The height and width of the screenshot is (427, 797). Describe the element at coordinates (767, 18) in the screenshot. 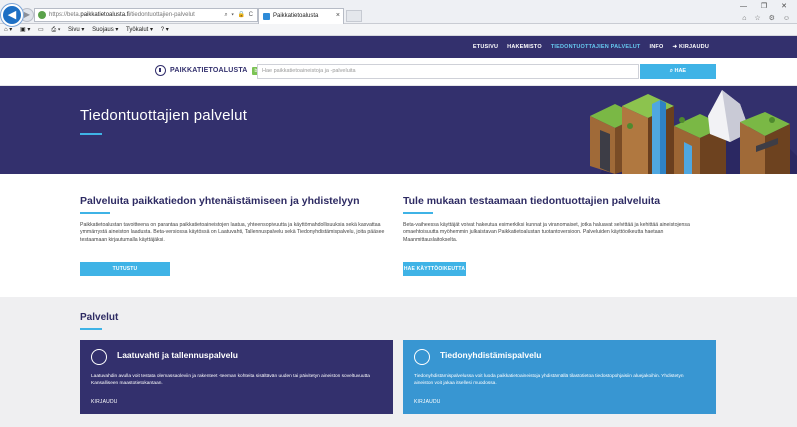

I see `browser-icons: ⌂ ☆ ⚙ ☺` at that location.